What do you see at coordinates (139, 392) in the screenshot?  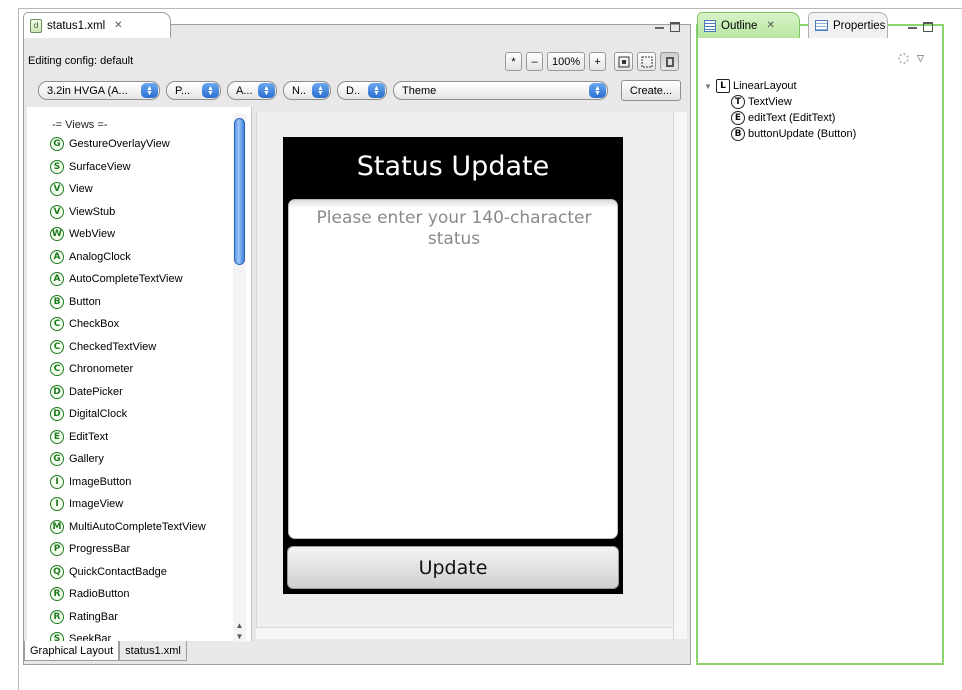 I see `palette-item: D DatePicker` at bounding box center [139, 392].